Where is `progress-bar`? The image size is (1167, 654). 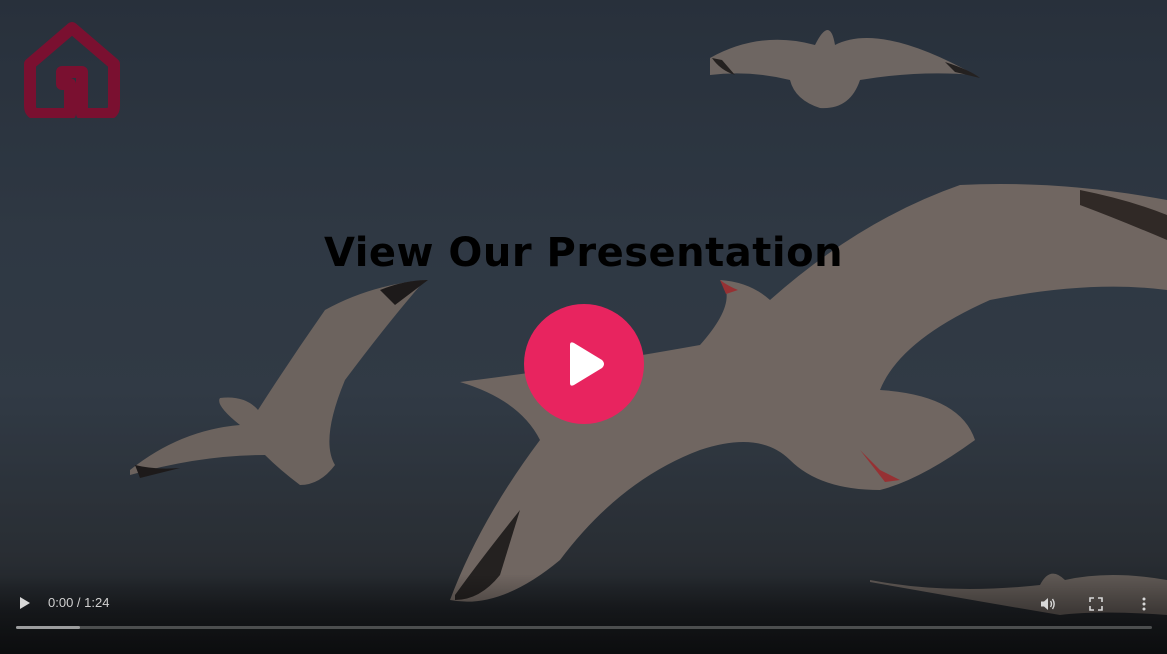
progress-bar is located at coordinates (584, 627).